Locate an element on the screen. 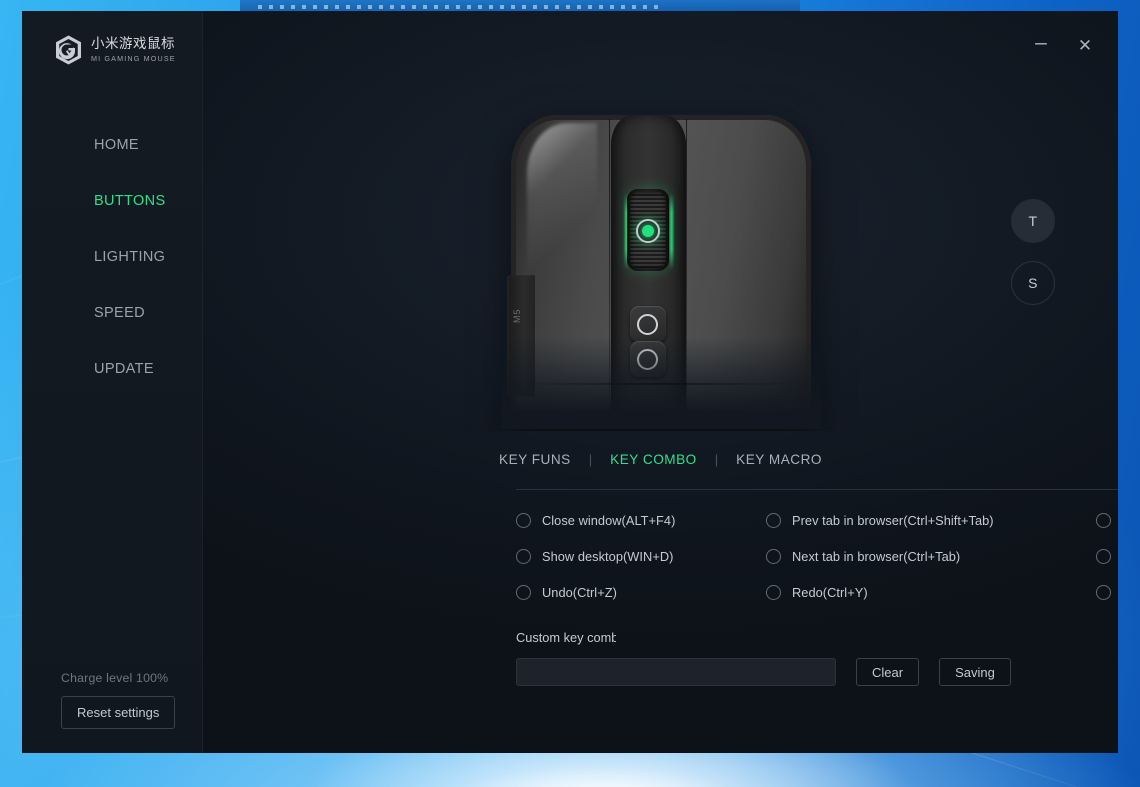 The width and height of the screenshot is (1140, 787). mouse-illustration: M5 is located at coordinates (660, 272).